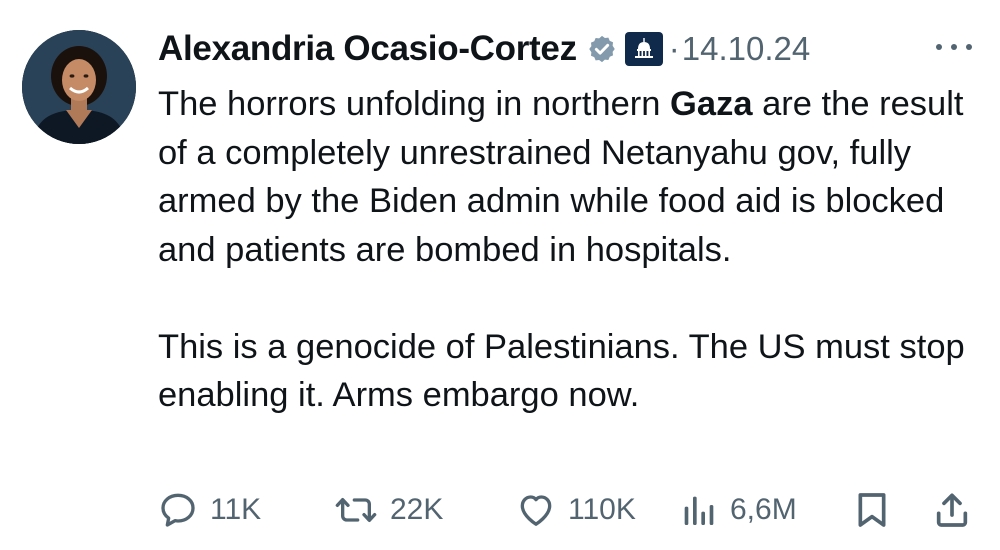 The image size is (1000, 550). Describe the element at coordinates (746, 49) in the screenshot. I see `tweet-date: 14.10.24` at that location.